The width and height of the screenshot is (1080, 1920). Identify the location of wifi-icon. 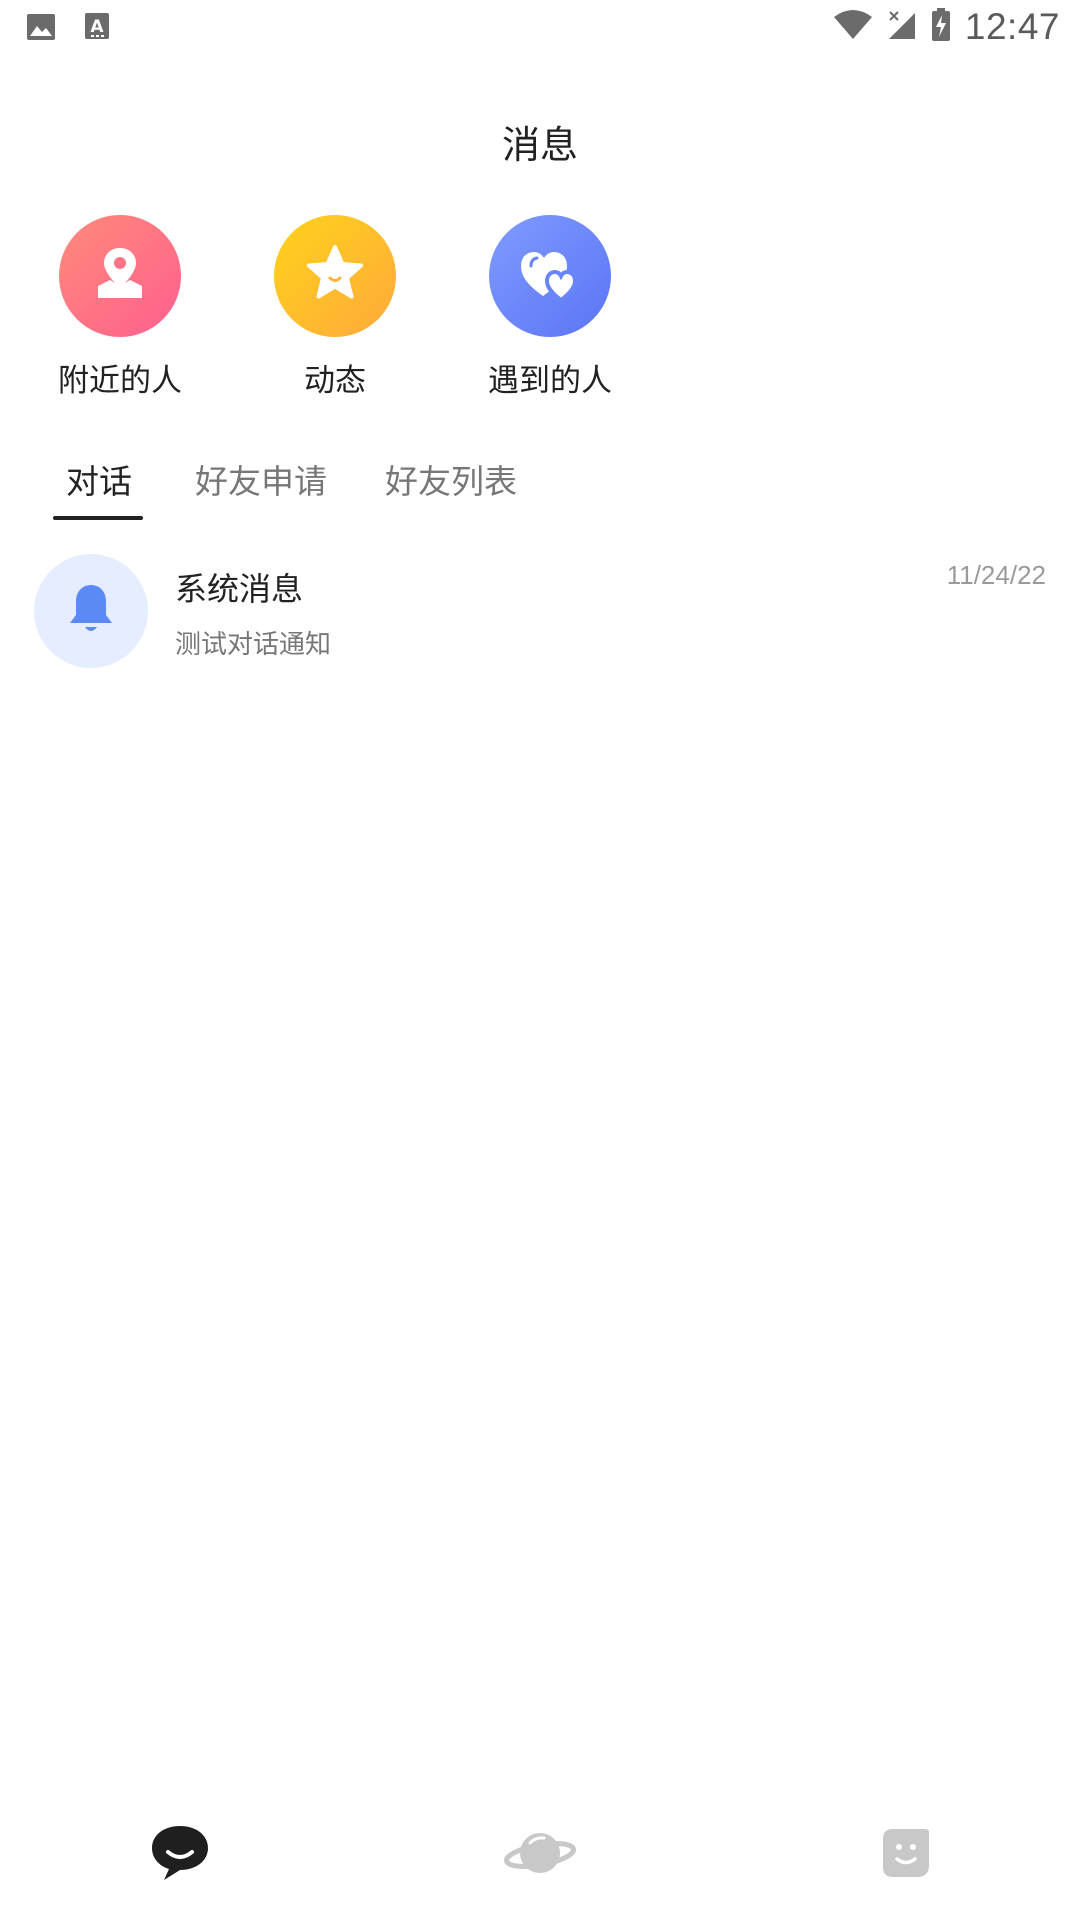
(853, 27).